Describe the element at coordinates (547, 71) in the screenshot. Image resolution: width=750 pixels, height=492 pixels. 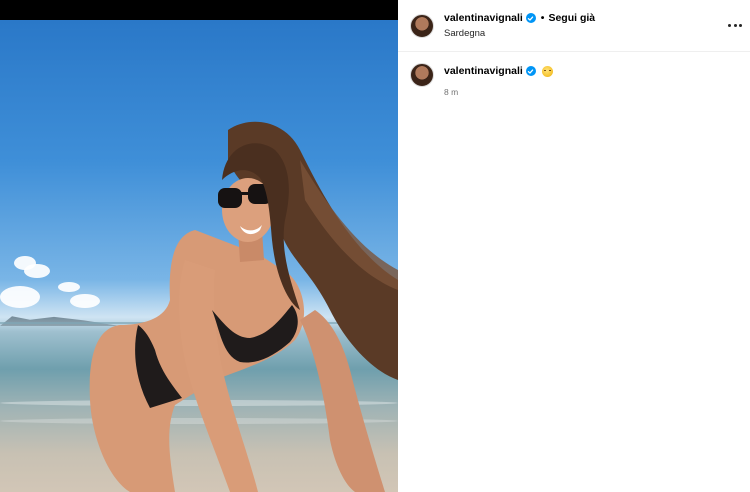
I see `smiling-face-icon` at that location.